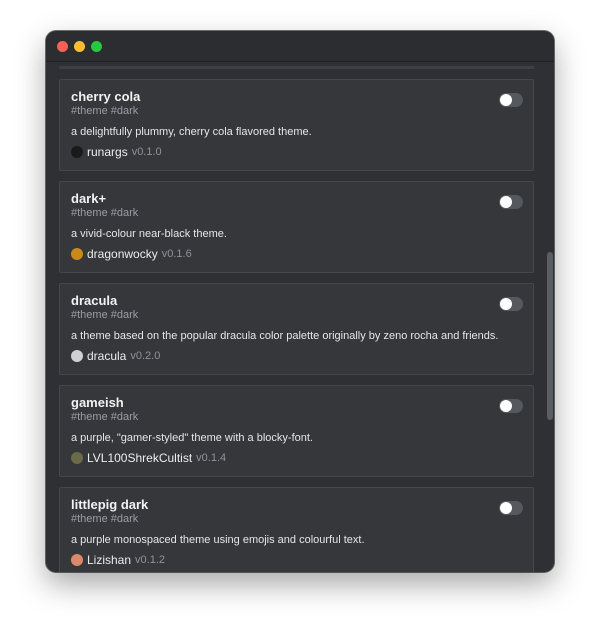 This screenshot has width=600, height=634. I want to click on theme-version: v0.1.0, so click(146, 152).